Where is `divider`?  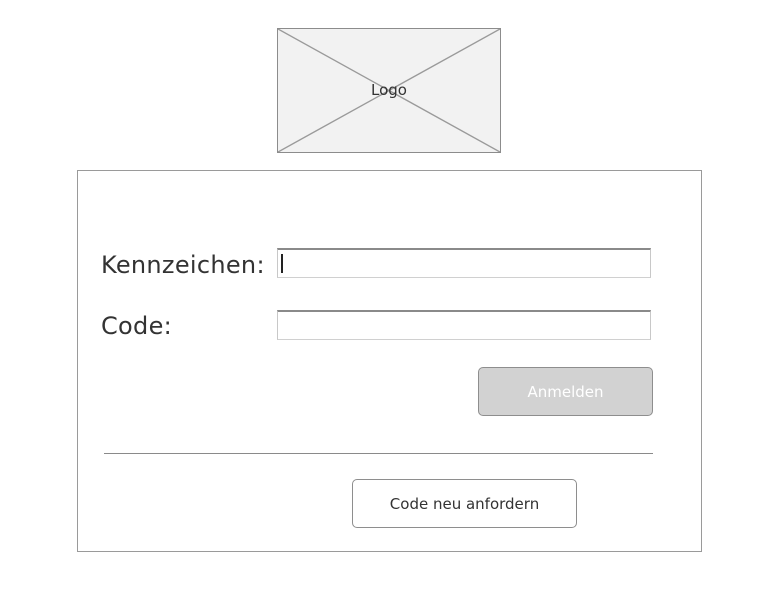
divider is located at coordinates (378, 453).